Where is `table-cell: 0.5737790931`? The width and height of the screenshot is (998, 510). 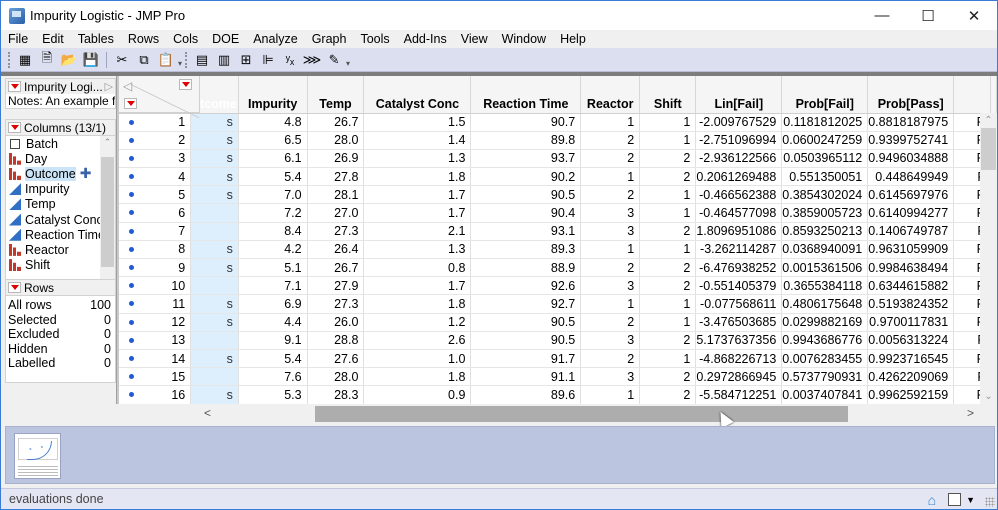
table-cell: 0.5737790931 is located at coordinates (825, 377).